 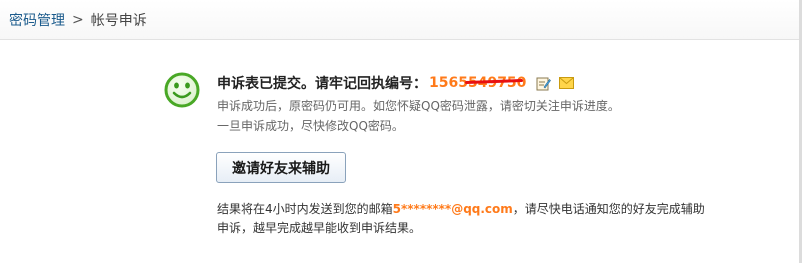 What do you see at coordinates (477, 83) in the screenshot?
I see `receipt-number: 1565549750` at bounding box center [477, 83].